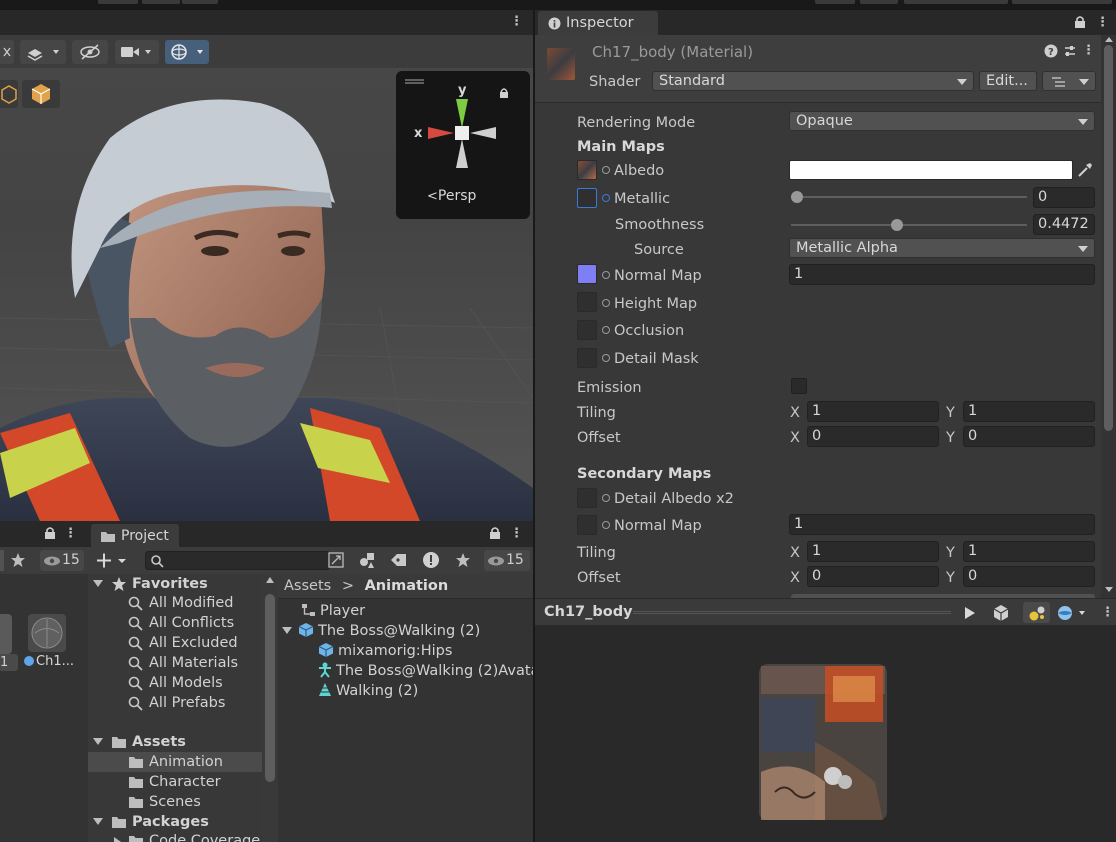 The width and height of the screenshot is (1116, 842). I want to click on metallic-texture-slot, so click(587, 198).